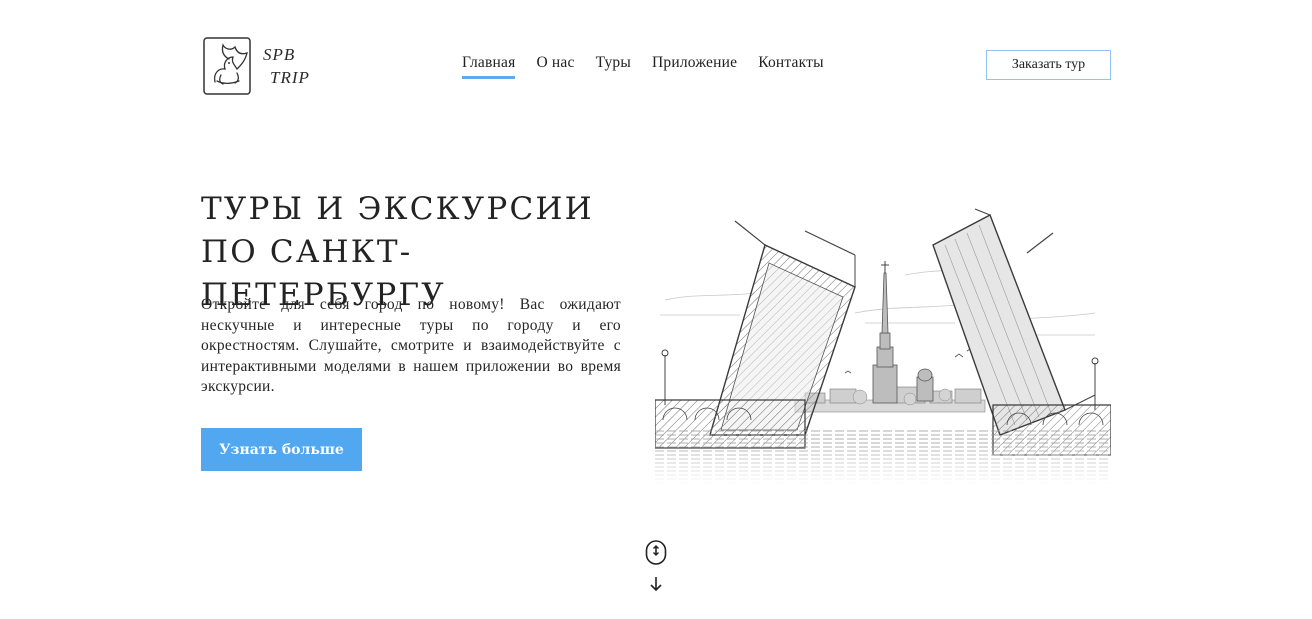 The height and width of the screenshot is (619, 1312). I want to click on main-nav: Главная О нас Туры Приложение Контакты, so click(653, 66).